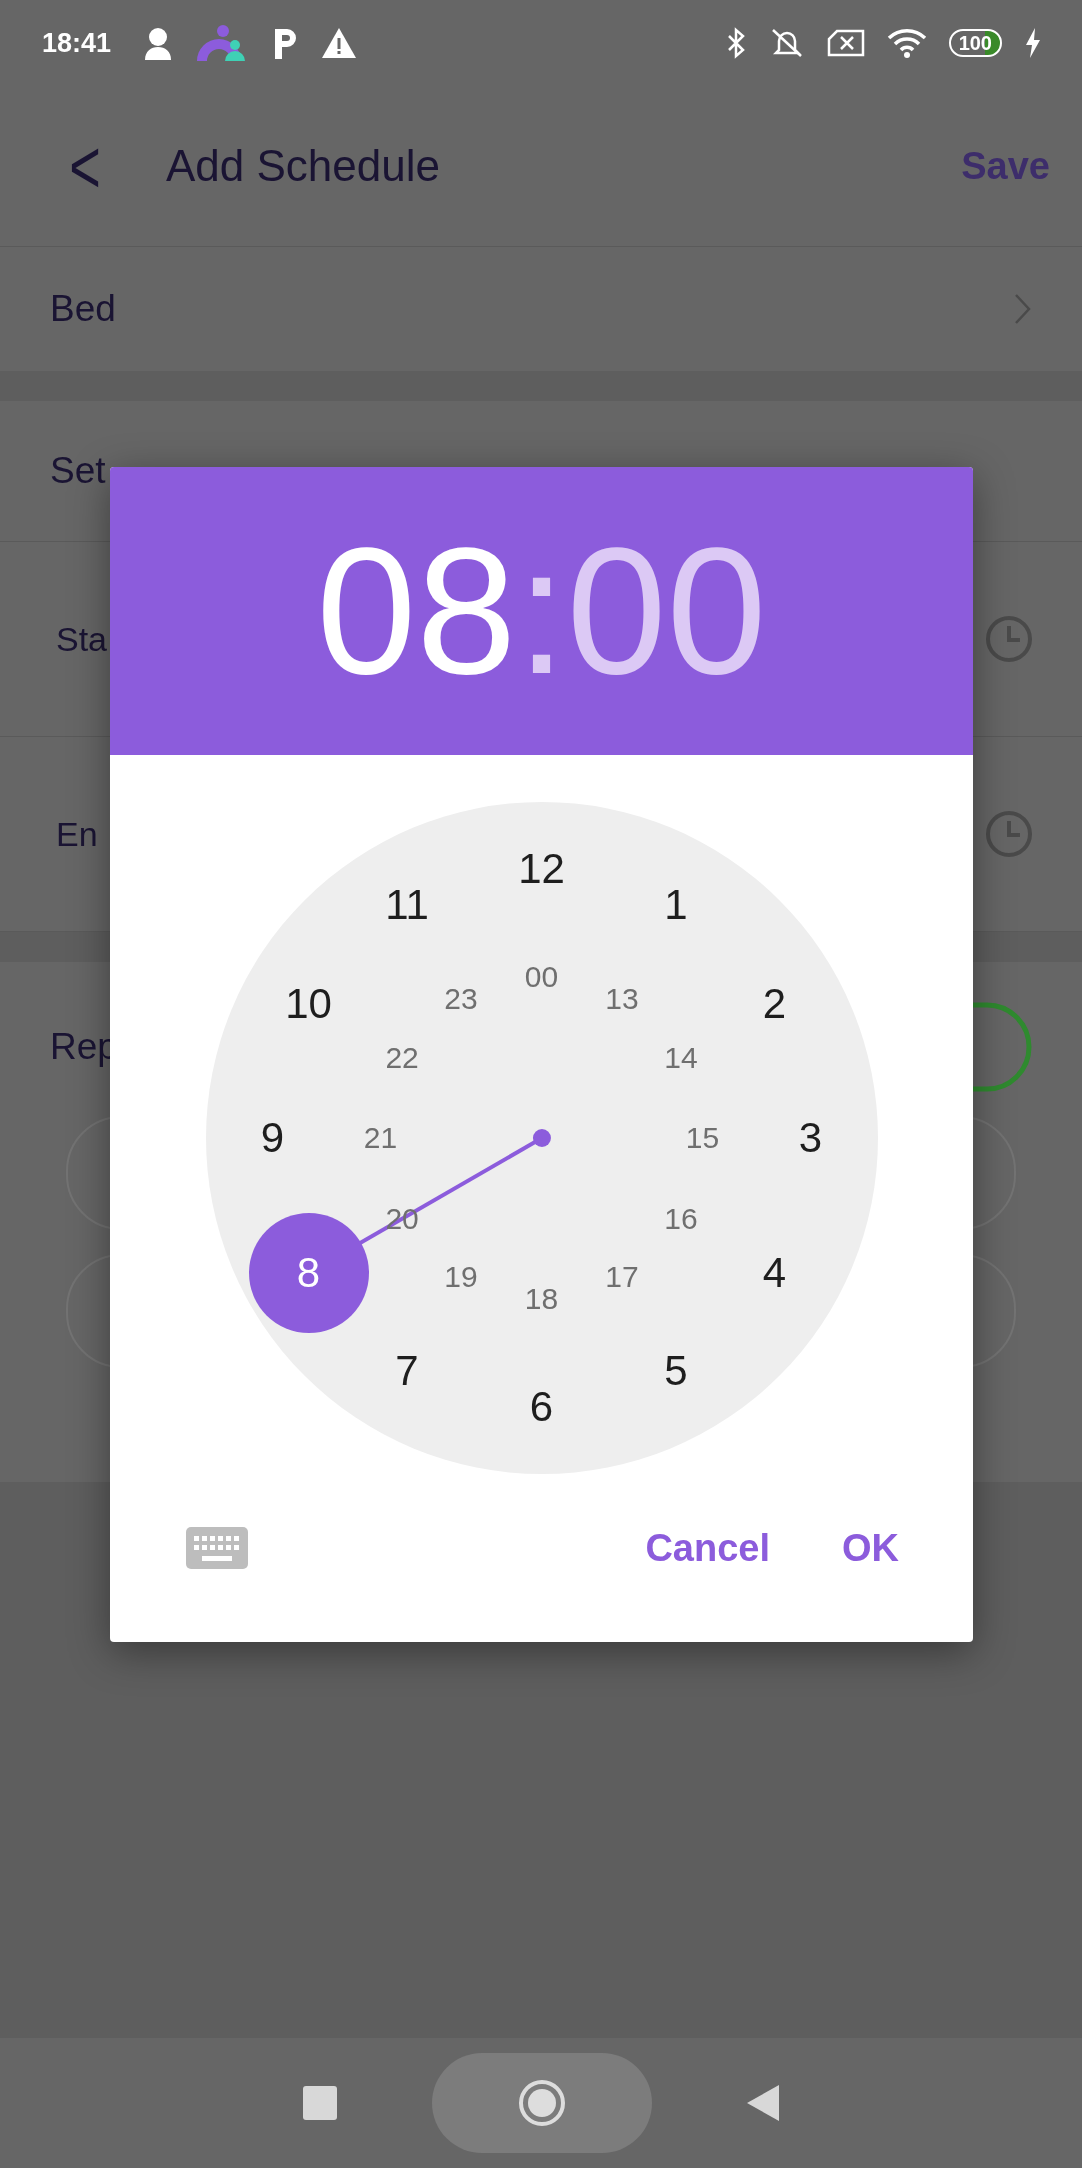 Image resolution: width=1082 pixels, height=2168 pixels. Describe the element at coordinates (622, 998) in the screenshot. I see `hour-number: 13` at that location.